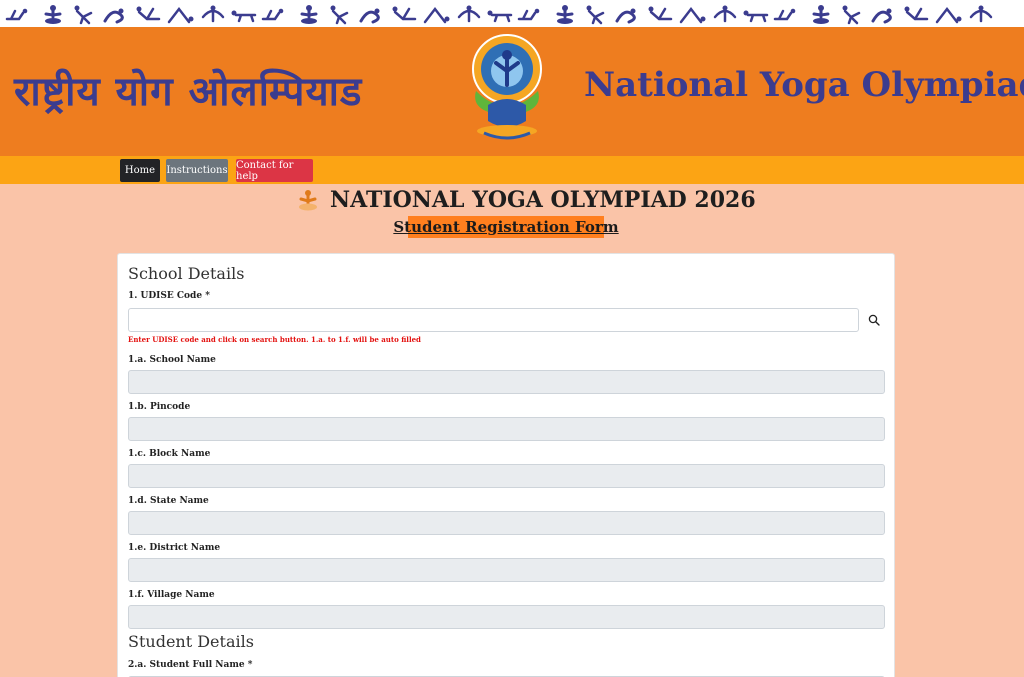  I want to click on nav-contact-help-button: Contact for help, so click(274, 170).